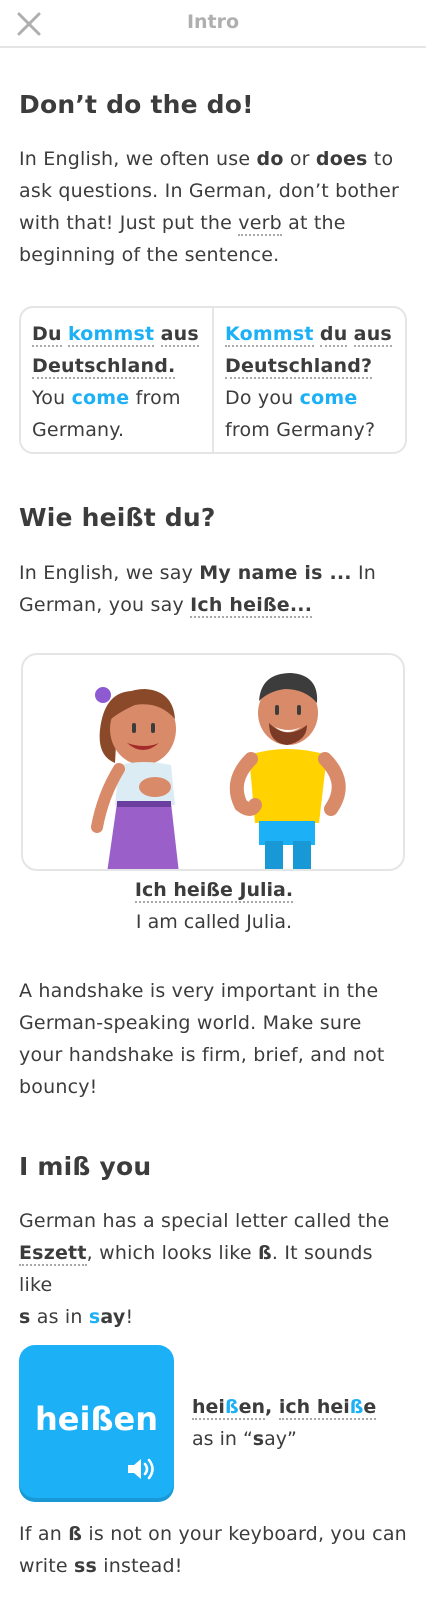 The height and width of the screenshot is (1600, 426). What do you see at coordinates (47, 335) in the screenshot?
I see `token-du: Du` at bounding box center [47, 335].